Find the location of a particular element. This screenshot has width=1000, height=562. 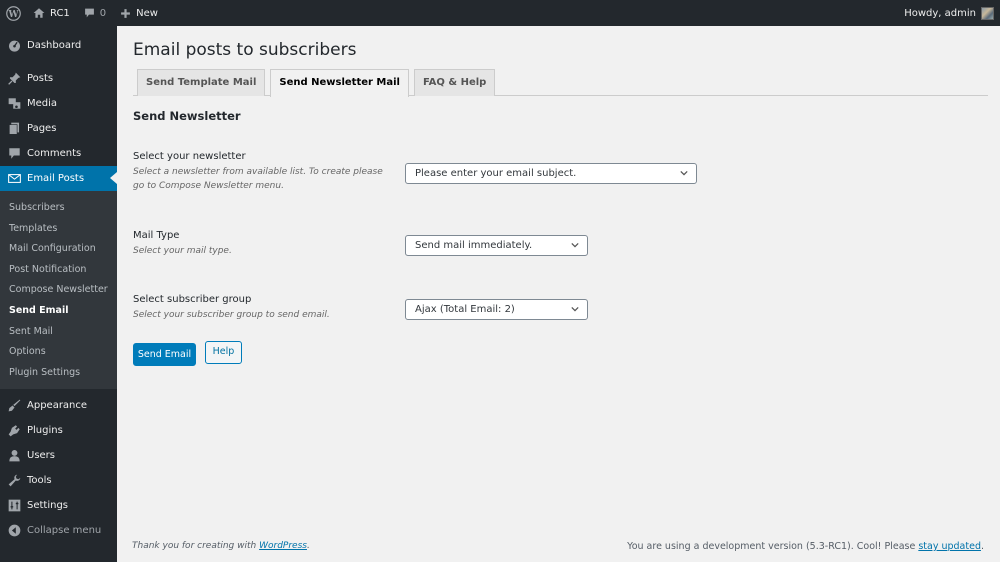

new-label: New is located at coordinates (147, 13).